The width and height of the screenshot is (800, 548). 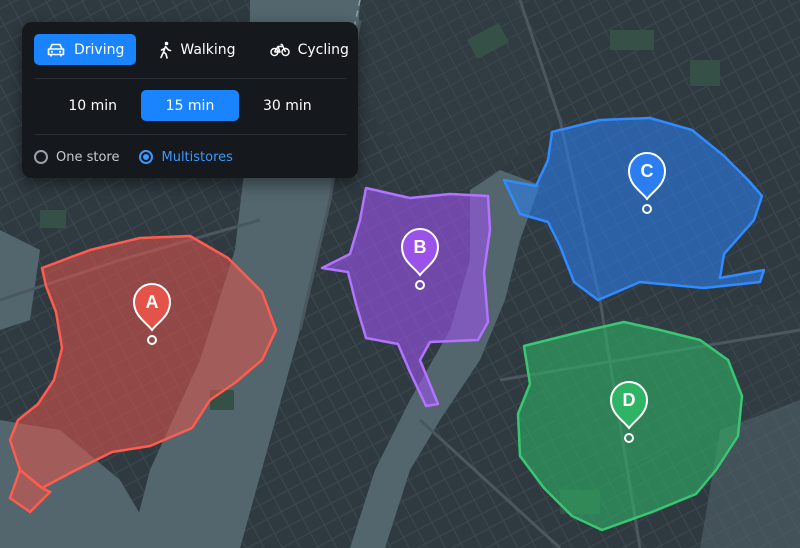 I want to click on radio-multistores-label: Multistores, so click(x=197, y=157).